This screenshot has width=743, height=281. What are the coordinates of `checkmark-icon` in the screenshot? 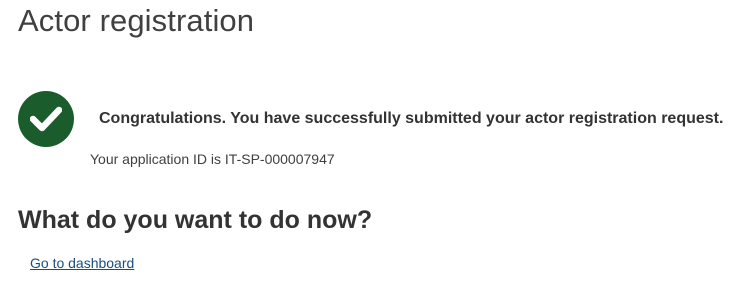 It's located at (46, 119).